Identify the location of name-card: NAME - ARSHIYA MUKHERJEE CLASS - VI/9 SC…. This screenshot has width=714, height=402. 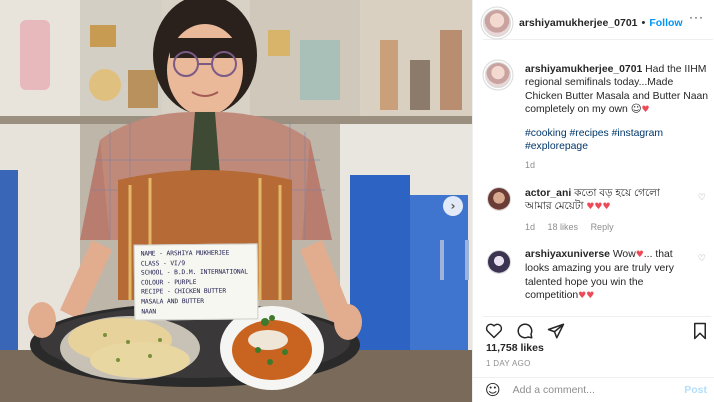
(196, 282).